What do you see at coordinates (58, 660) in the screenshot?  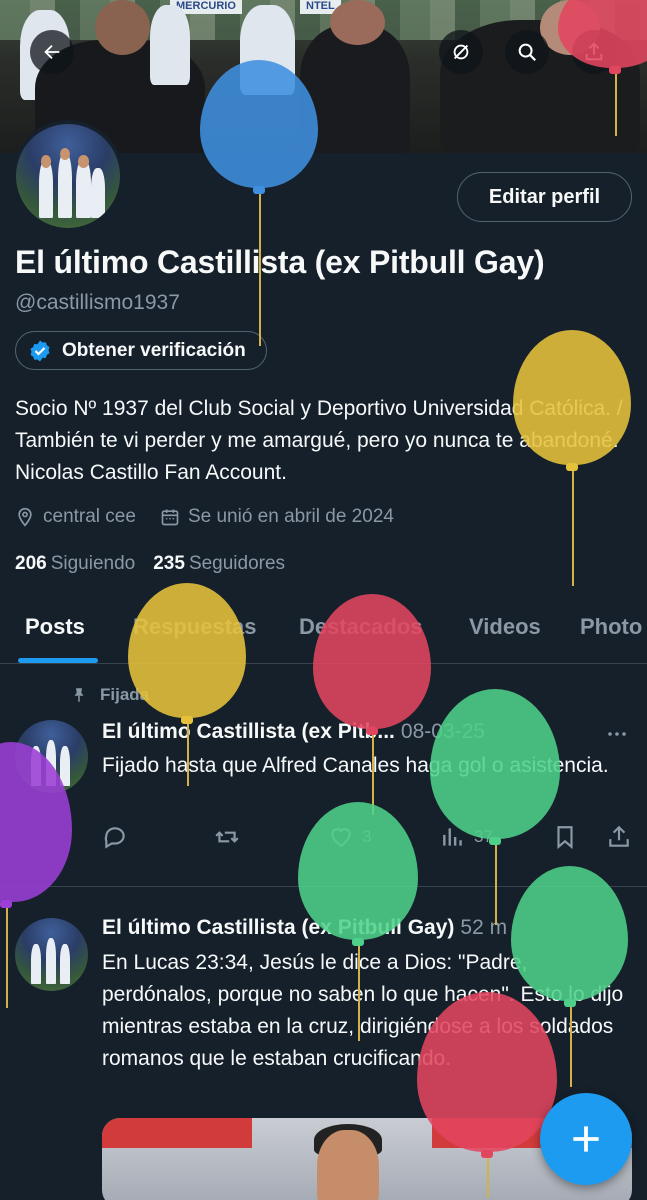 I see `active-tab-indicator` at bounding box center [58, 660].